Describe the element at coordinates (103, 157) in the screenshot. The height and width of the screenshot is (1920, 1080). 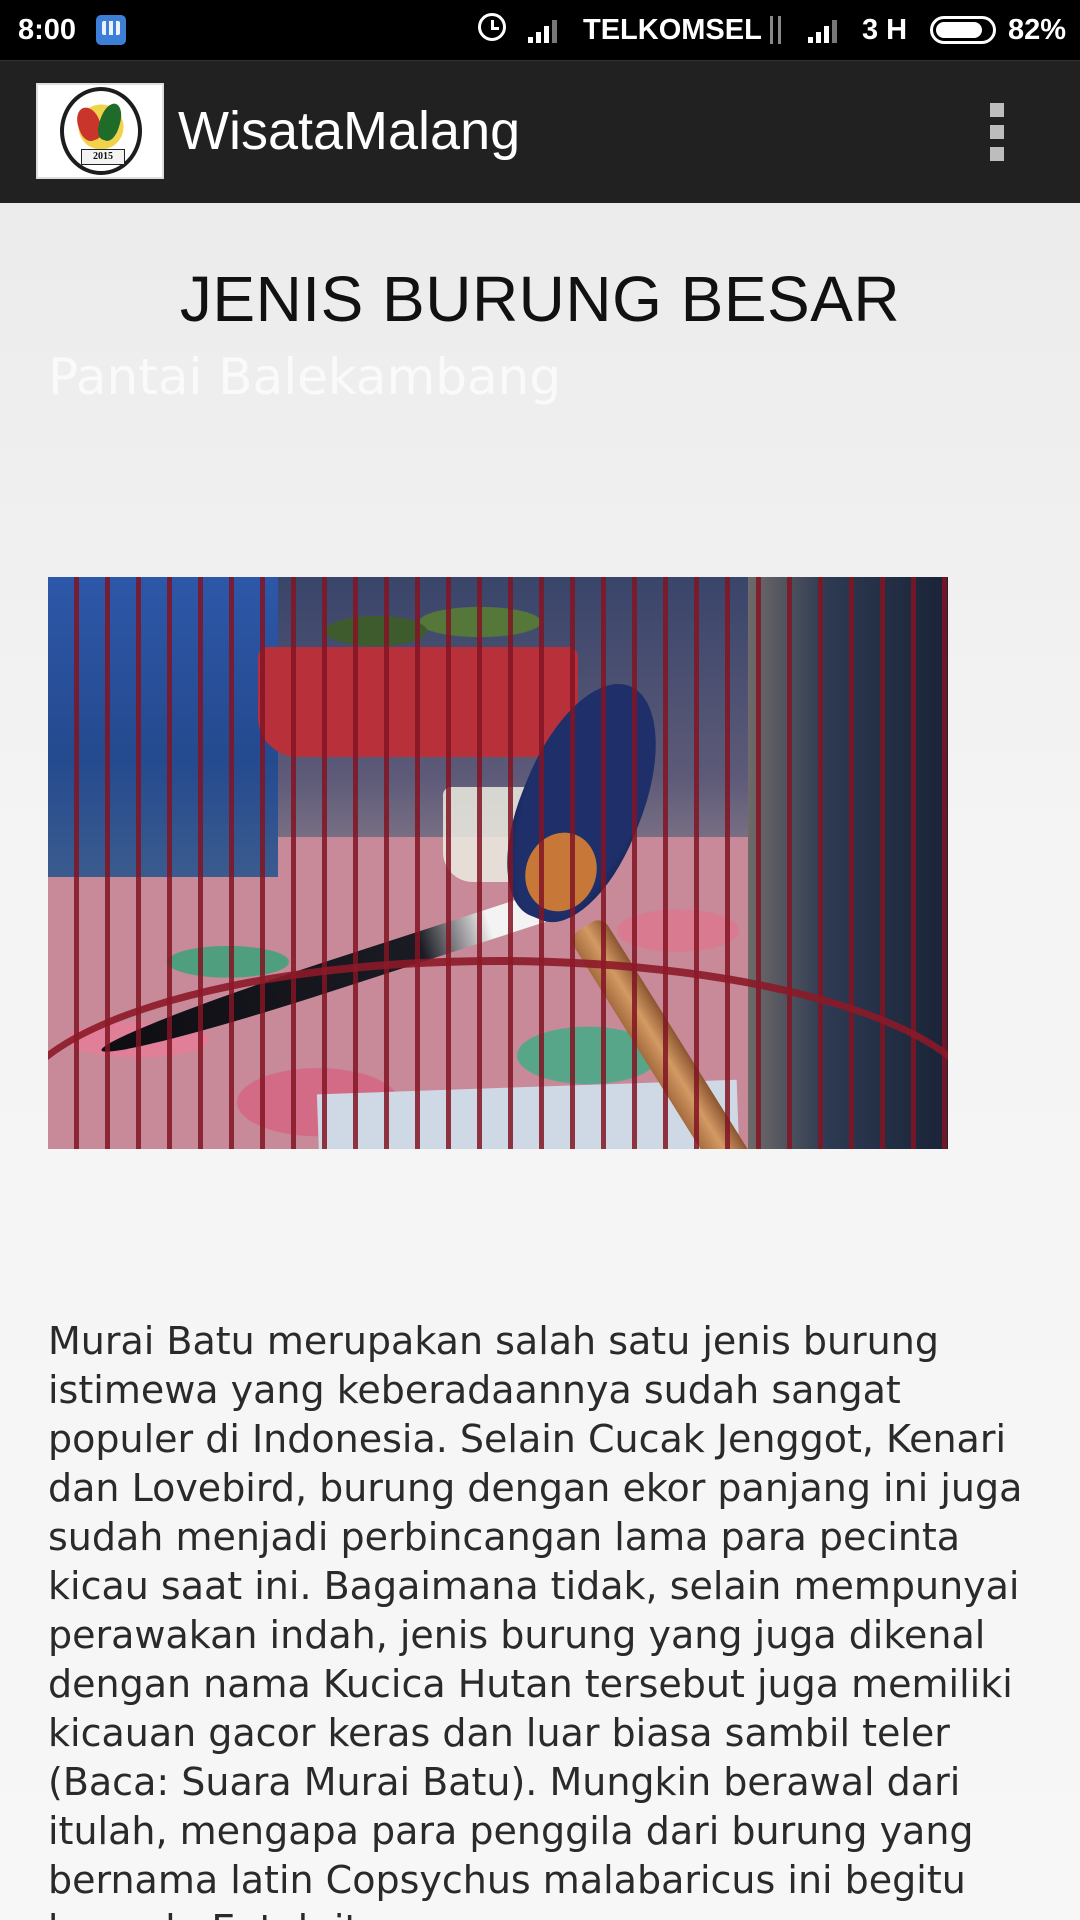
I see `logo-year: 2015` at that location.